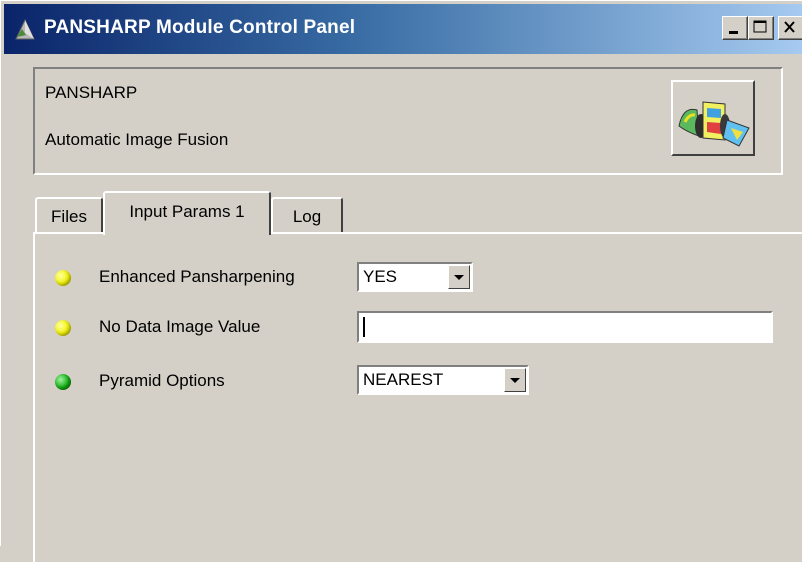 This screenshot has width=802, height=562. I want to click on close-button, so click(790, 28).